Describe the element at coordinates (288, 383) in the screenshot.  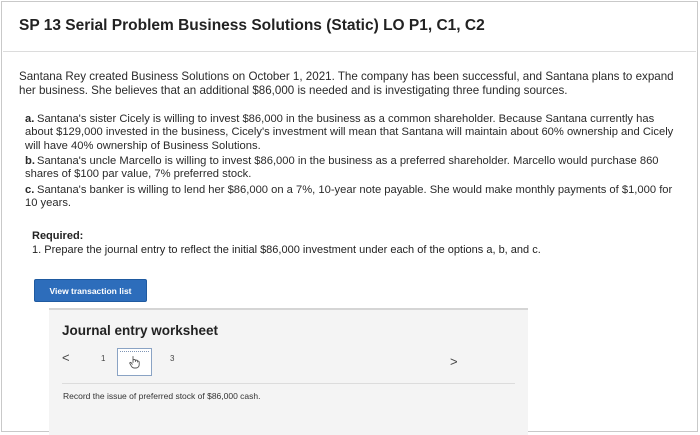
I see `worksheet-divider` at that location.